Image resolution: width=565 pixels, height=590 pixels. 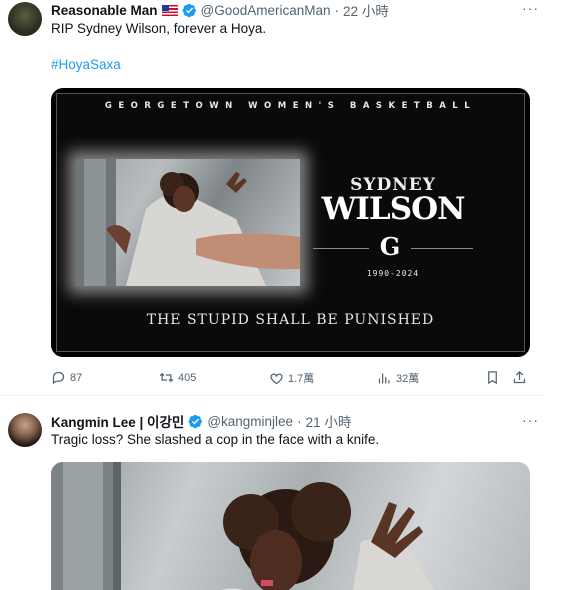 What do you see at coordinates (86, 64) in the screenshot?
I see `hashtag-link: #HoyaSaxa` at bounding box center [86, 64].